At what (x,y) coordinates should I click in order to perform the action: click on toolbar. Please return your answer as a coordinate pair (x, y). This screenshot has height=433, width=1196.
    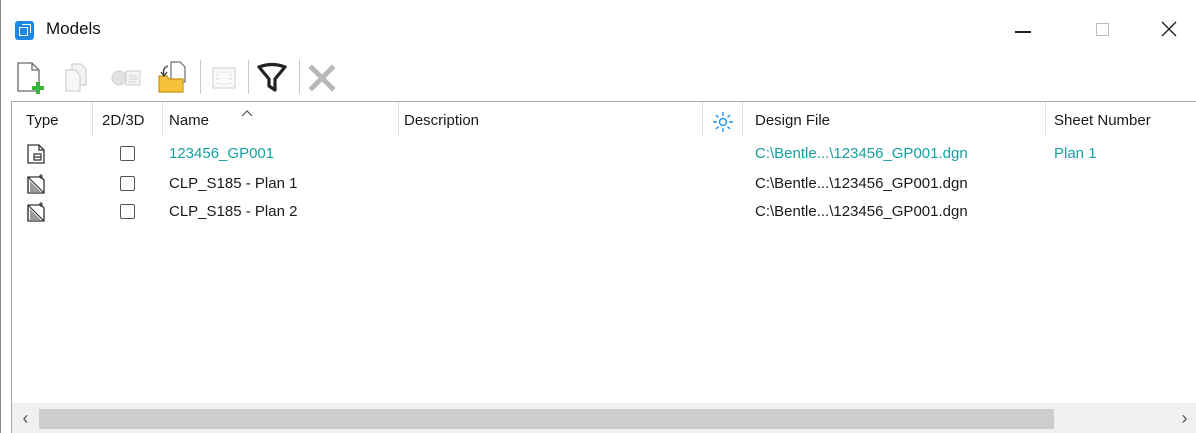
    Looking at the image, I should click on (598, 76).